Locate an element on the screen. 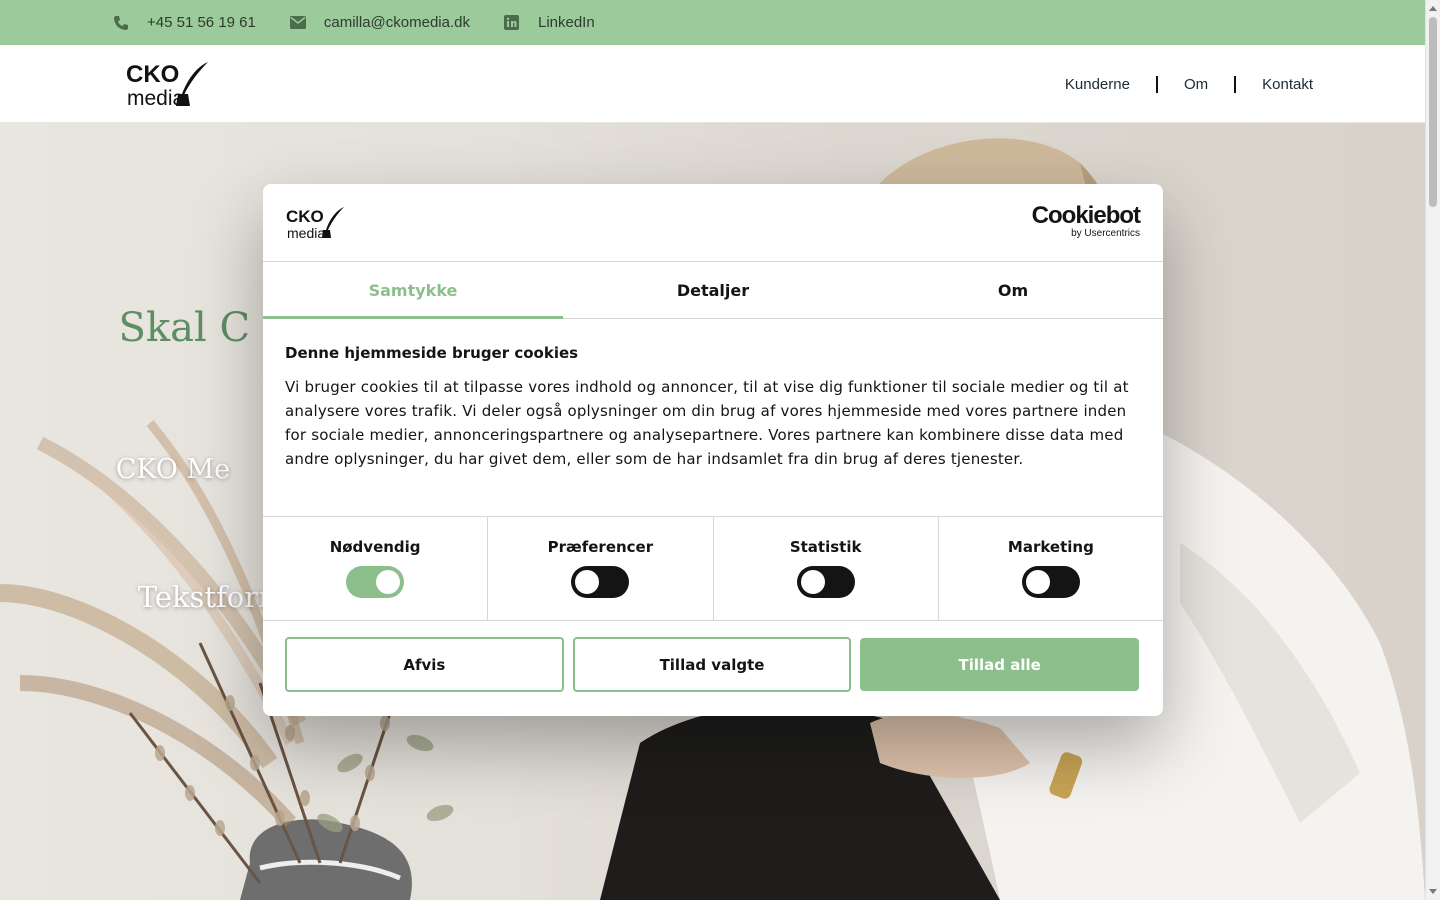 The image size is (1440, 900). tab-om: Om is located at coordinates (1013, 290).